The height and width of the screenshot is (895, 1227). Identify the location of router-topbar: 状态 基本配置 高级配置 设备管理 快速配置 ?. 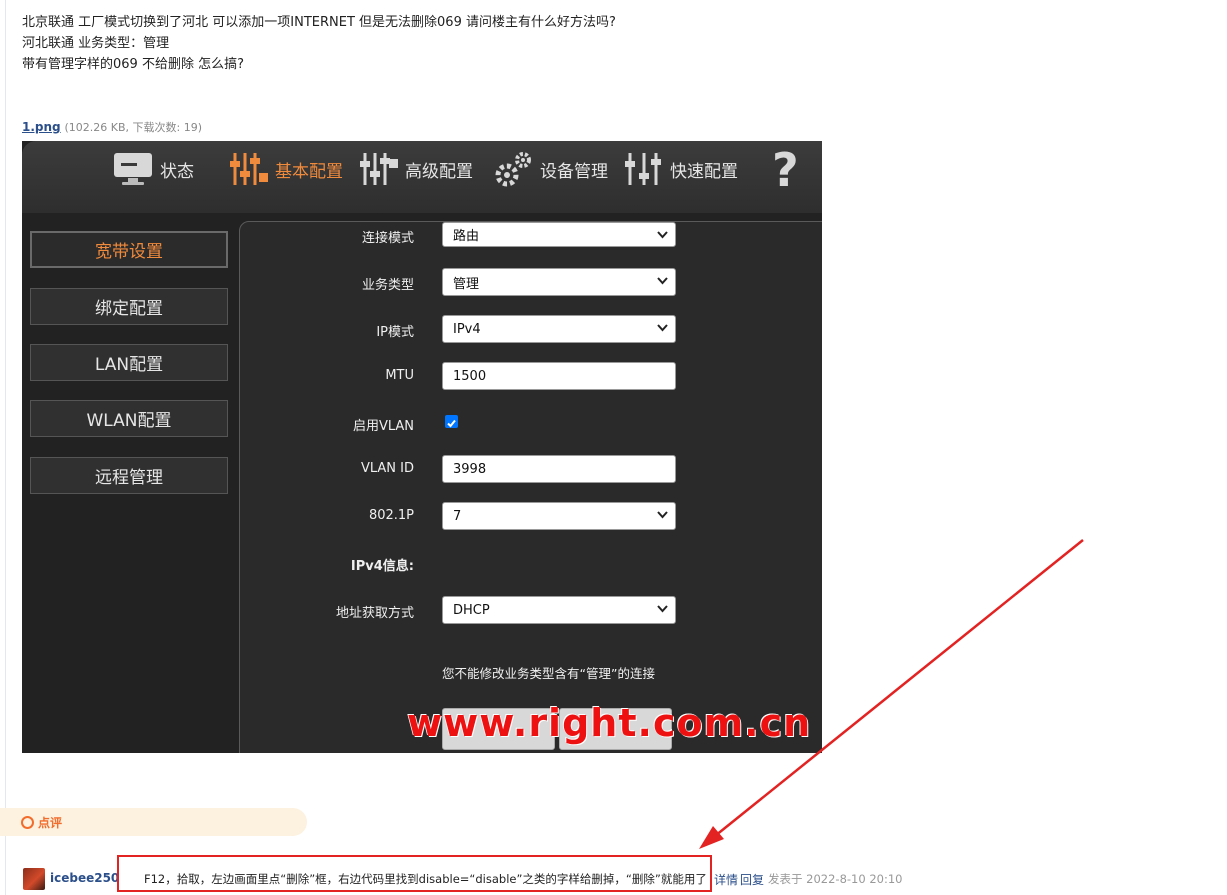
(422, 177).